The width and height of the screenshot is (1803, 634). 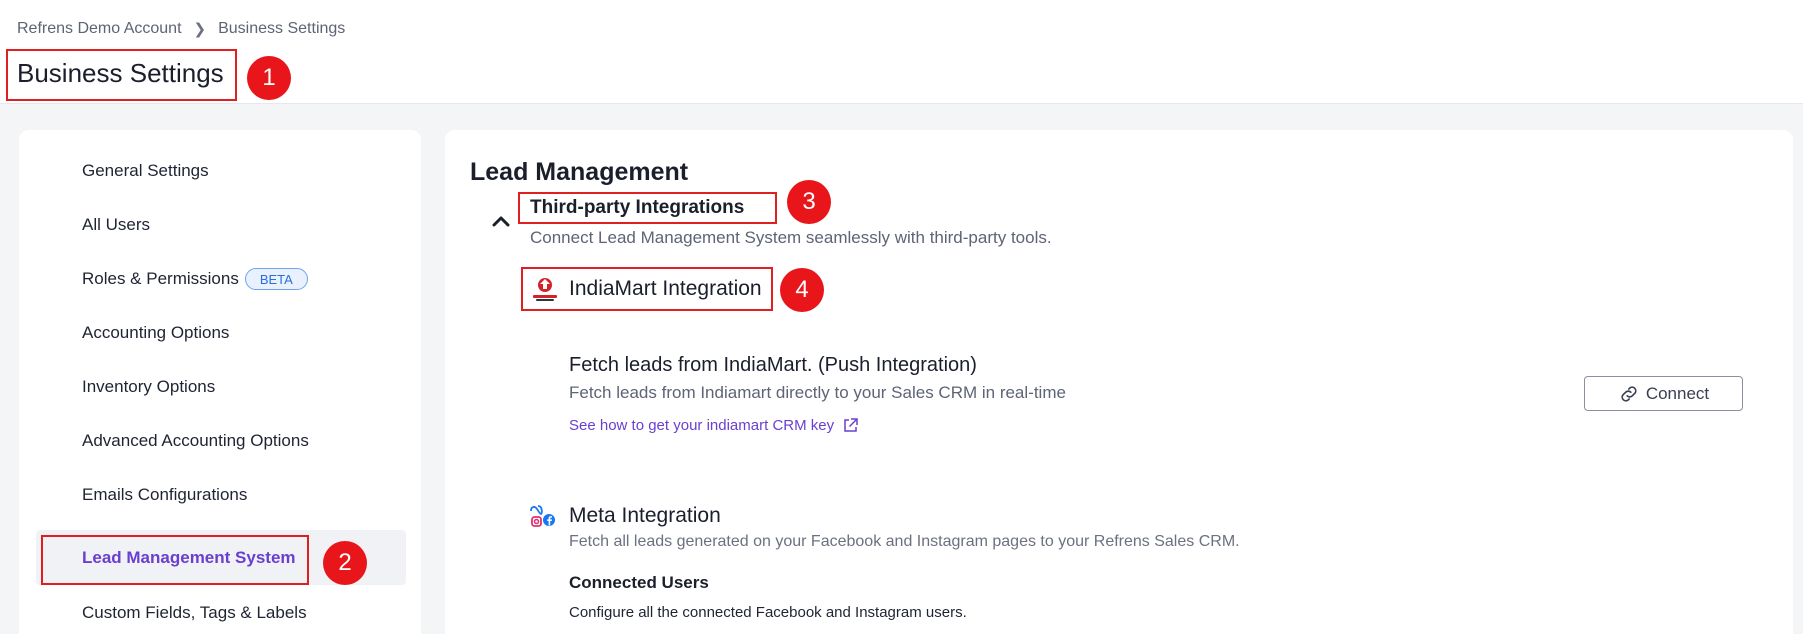 I want to click on sidebar-item-advanced-accounting-options: Advanced Accounting Options, so click(x=221, y=440).